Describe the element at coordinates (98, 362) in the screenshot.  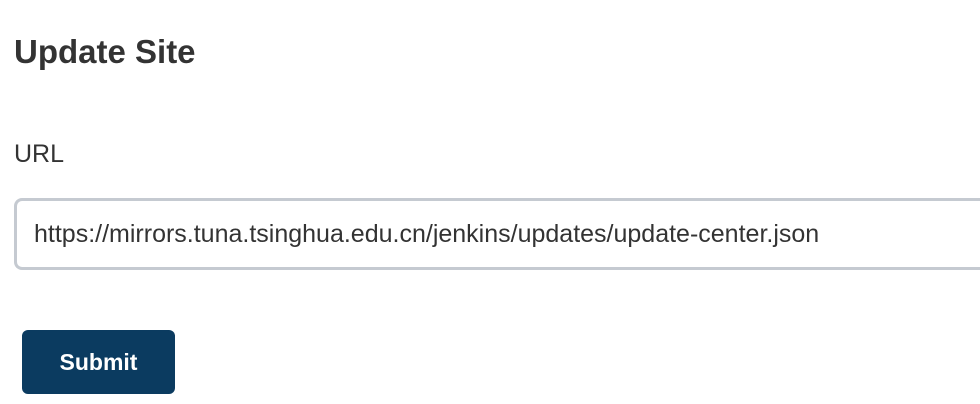
I see `submit-button: Submit` at that location.